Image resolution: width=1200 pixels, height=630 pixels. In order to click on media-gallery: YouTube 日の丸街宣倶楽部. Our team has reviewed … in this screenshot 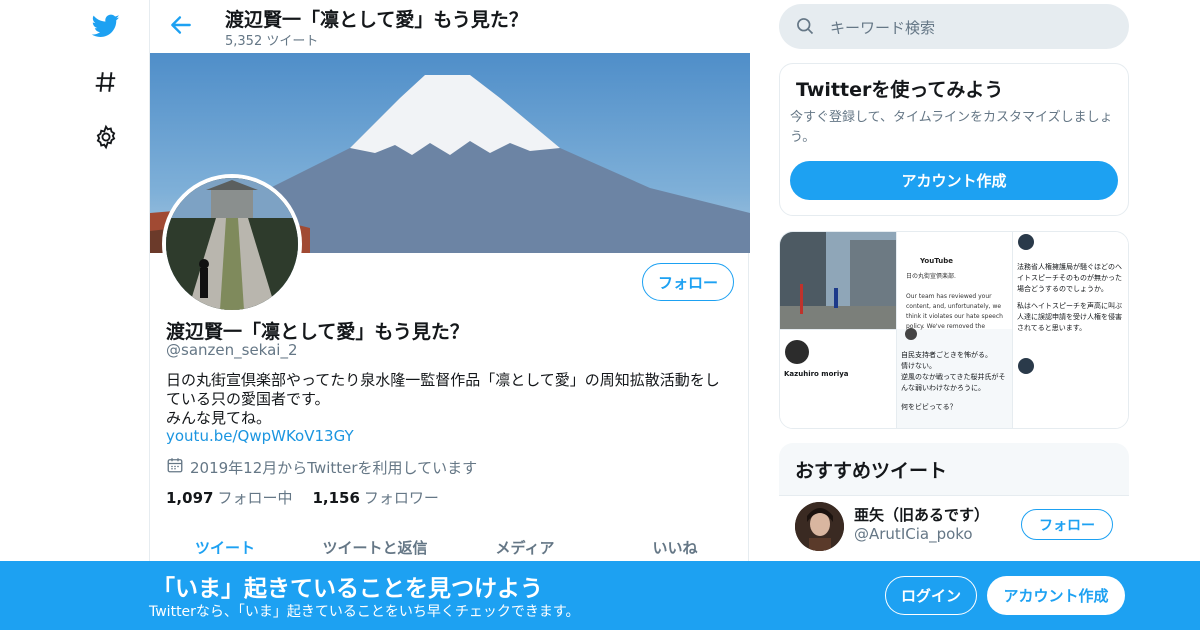, I will do `click(954, 330)`.